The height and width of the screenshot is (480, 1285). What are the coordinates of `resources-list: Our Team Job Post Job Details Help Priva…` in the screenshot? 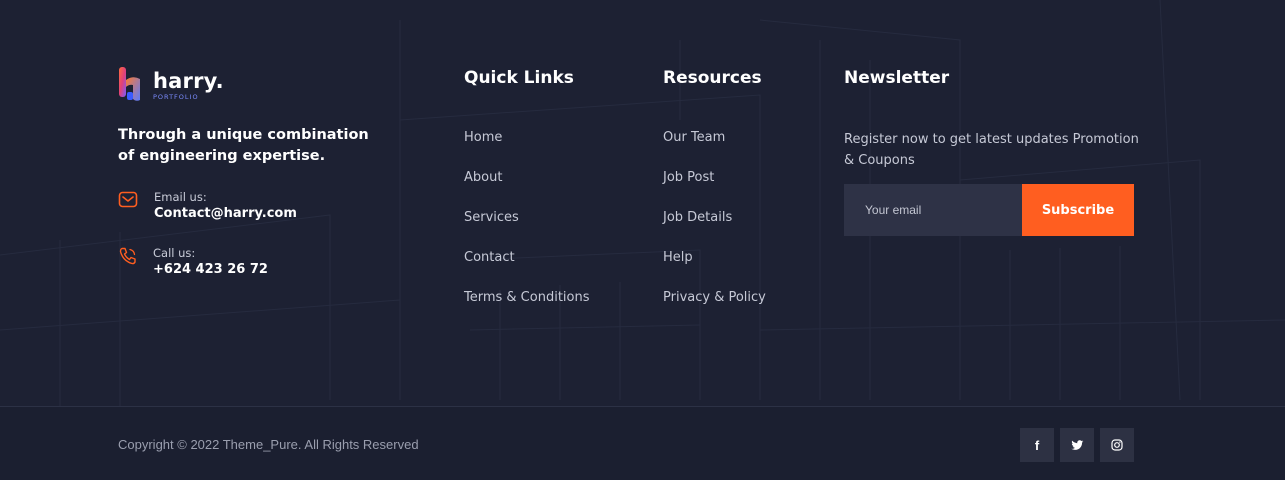 It's located at (714, 230).